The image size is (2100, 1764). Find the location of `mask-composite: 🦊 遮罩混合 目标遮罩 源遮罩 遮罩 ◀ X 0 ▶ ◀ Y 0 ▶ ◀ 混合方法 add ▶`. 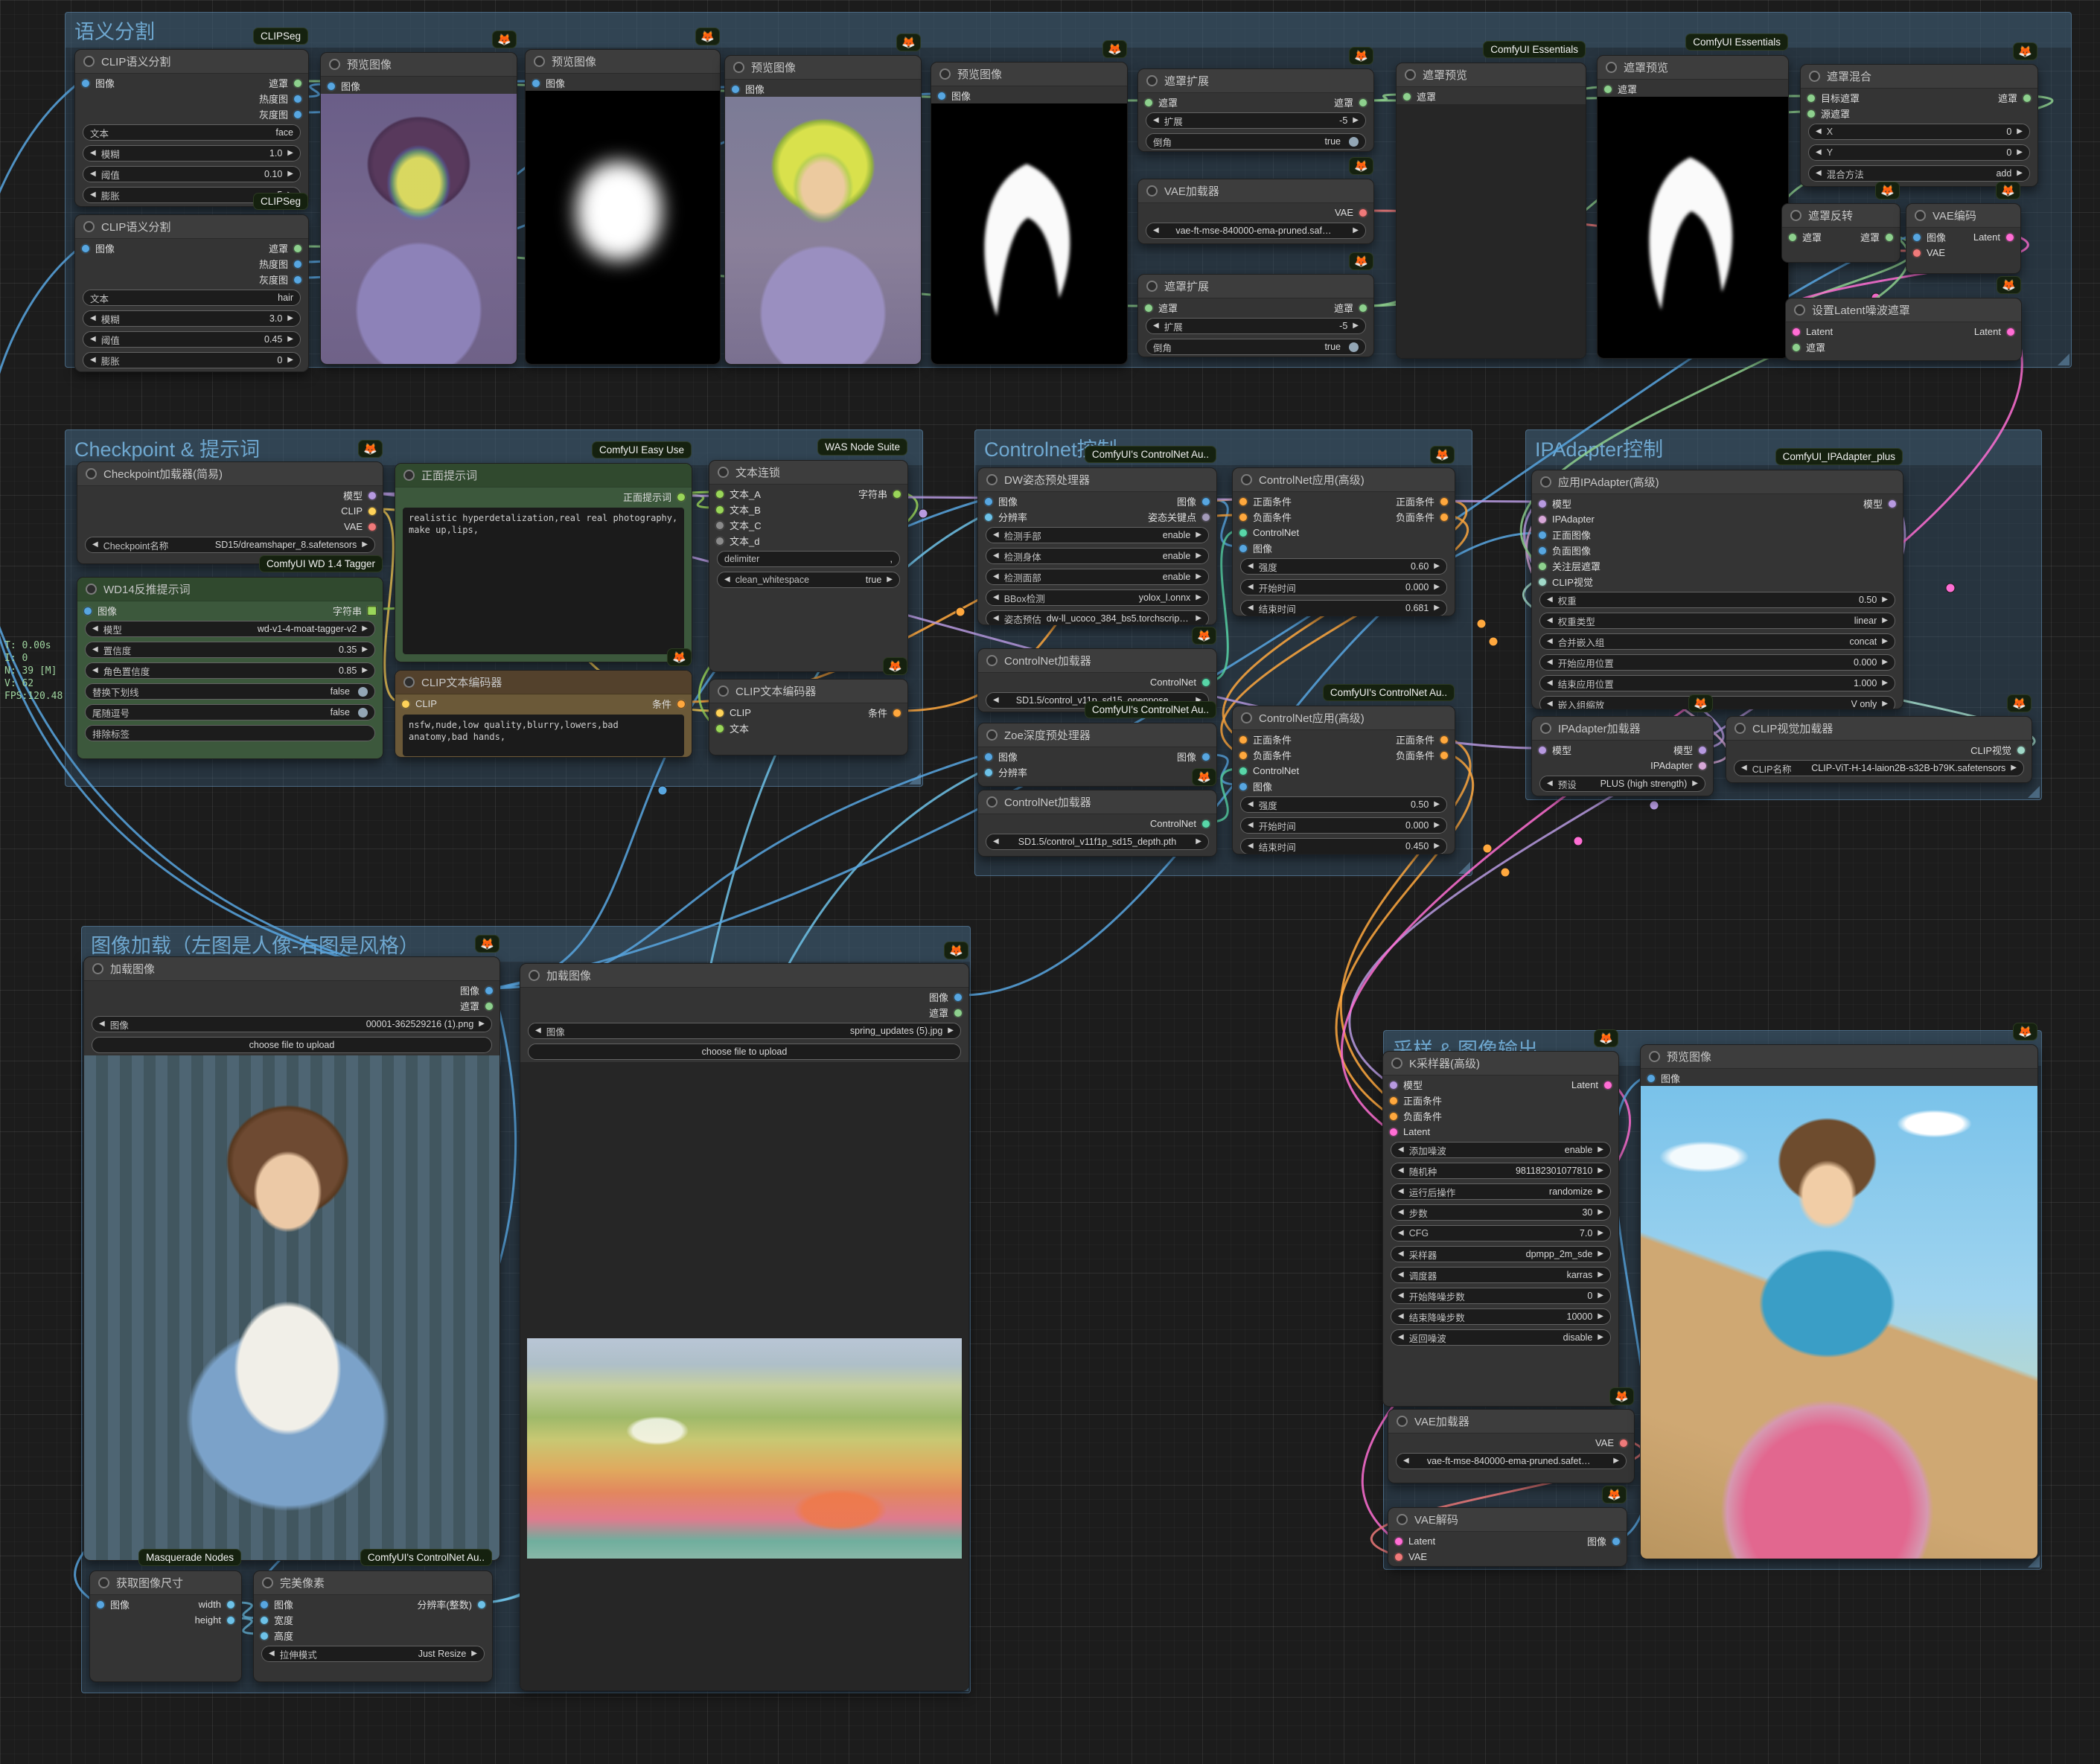

mask-composite: 🦊 遮罩混合 目标遮罩 源遮罩 遮罩 ◀ X 0 ▶ ◀ Y 0 ▶ ◀ 混合方法 add ▶ is located at coordinates (1919, 114).